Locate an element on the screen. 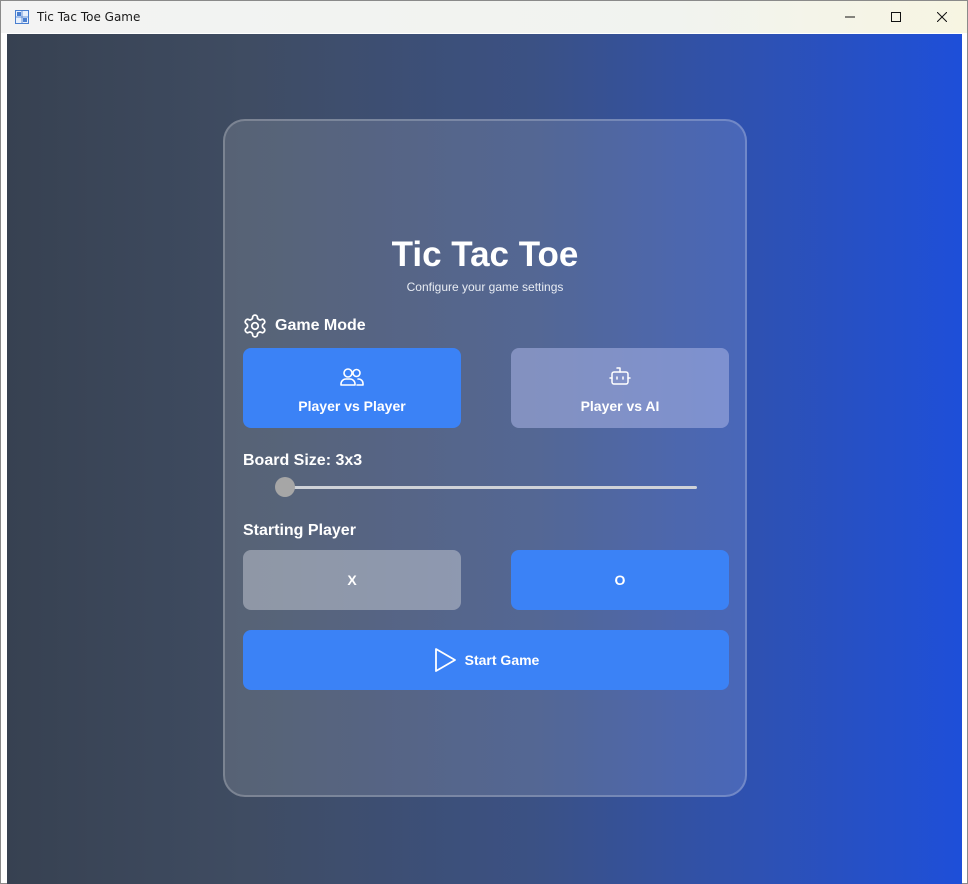  board-size-slider-thumb is located at coordinates (285, 487).